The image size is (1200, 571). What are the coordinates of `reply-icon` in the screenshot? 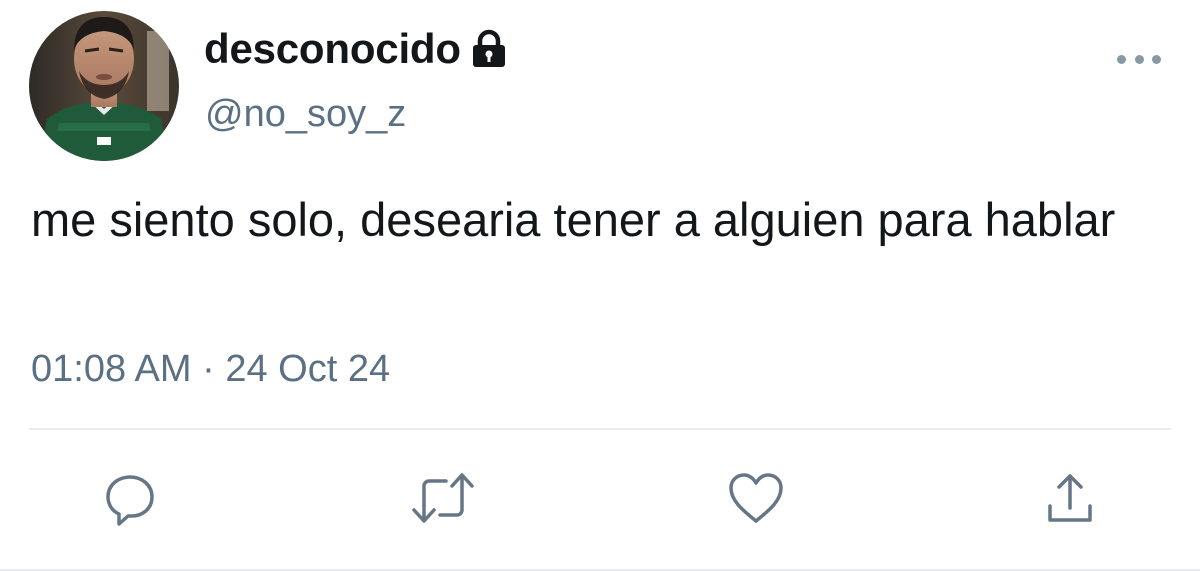 It's located at (130, 500).